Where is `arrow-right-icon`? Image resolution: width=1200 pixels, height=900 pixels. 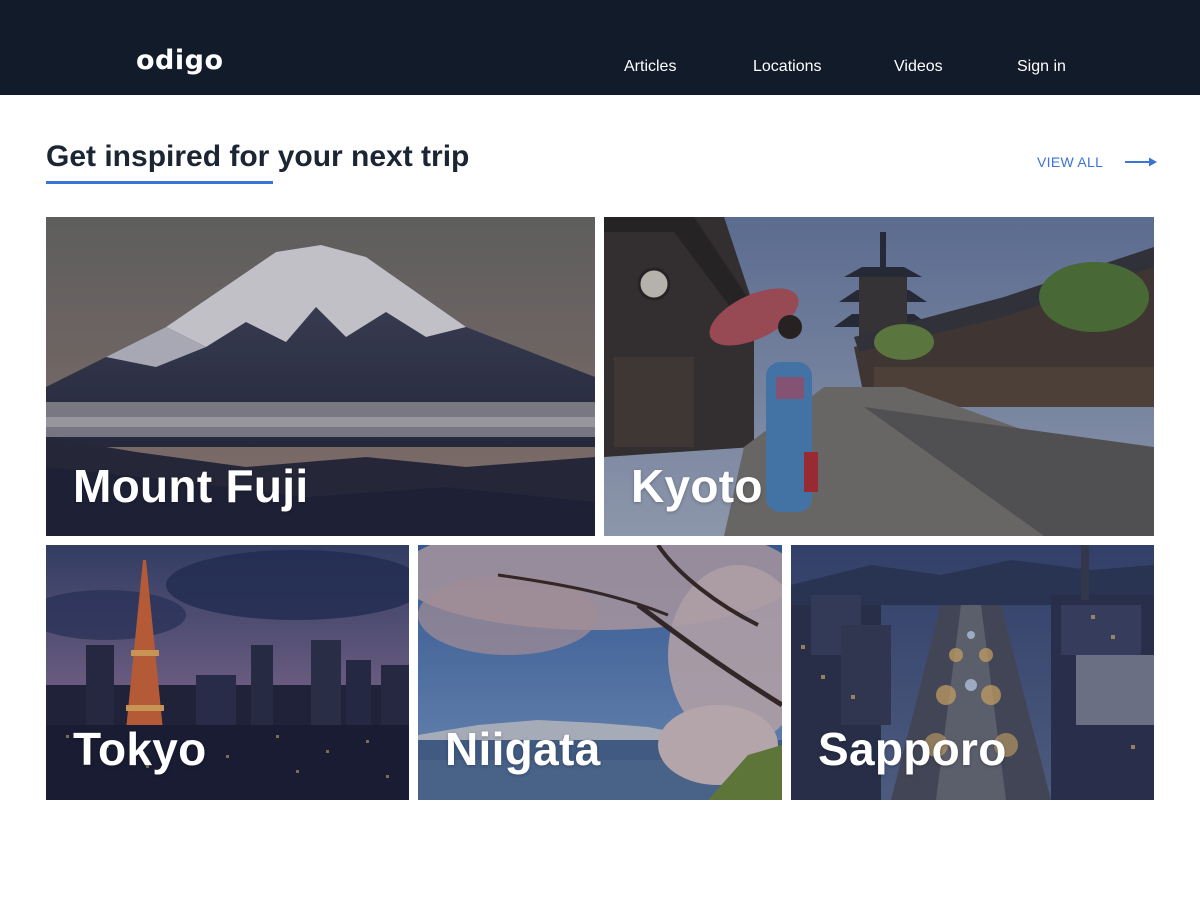
arrow-right-icon is located at coordinates (1141, 162).